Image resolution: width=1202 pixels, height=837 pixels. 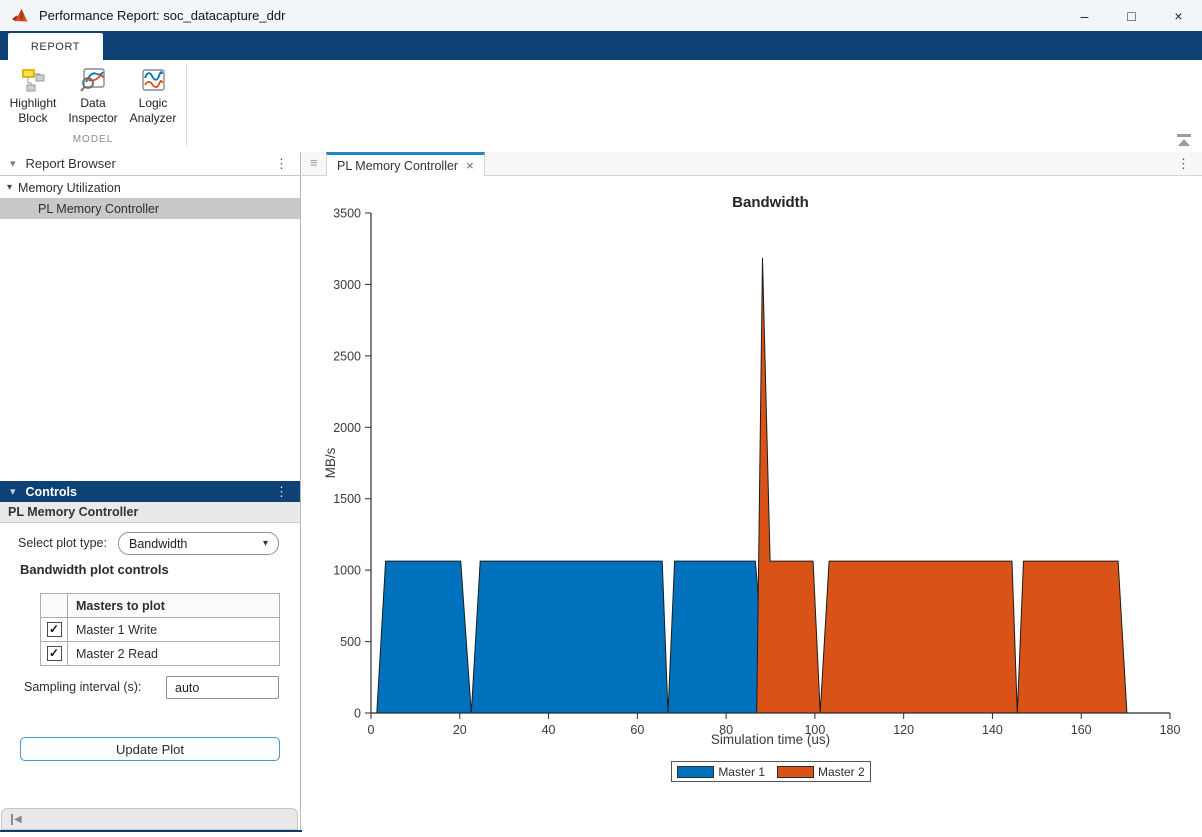 I want to click on svg-text: 3500, so click(x=347, y=214).